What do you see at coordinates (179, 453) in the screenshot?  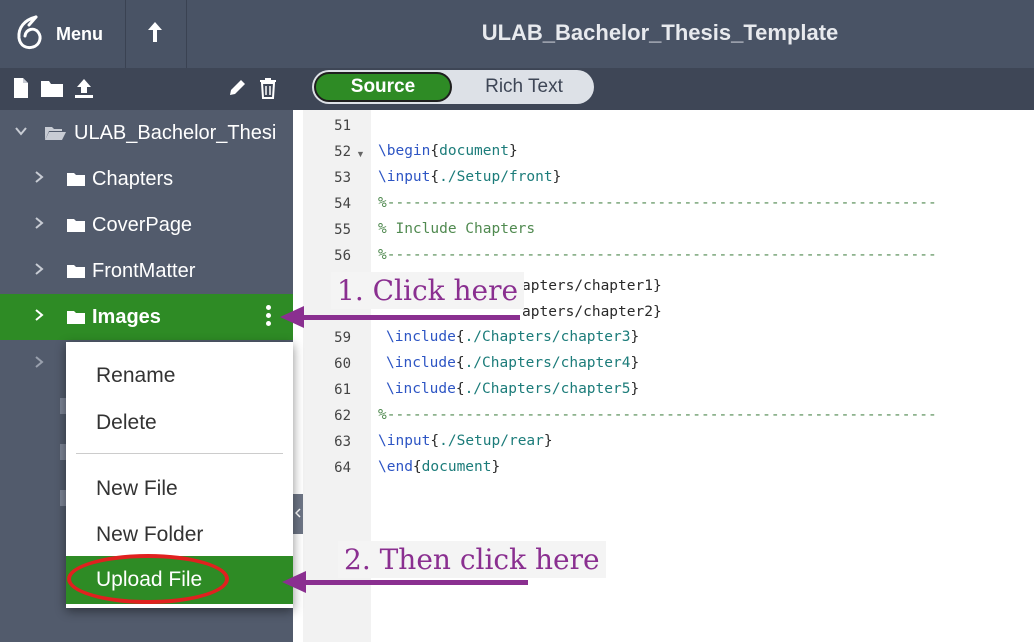 I see `menu-divider` at bounding box center [179, 453].